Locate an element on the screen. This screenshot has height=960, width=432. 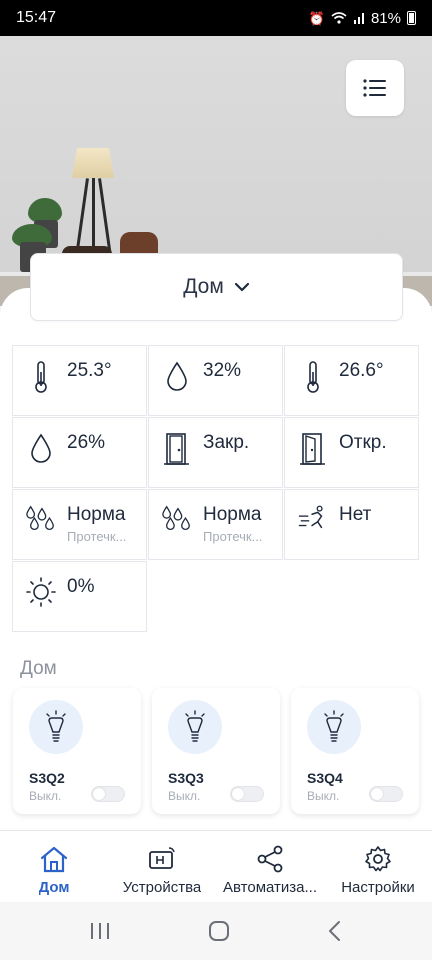
home-selector-dropdown: Дом is located at coordinates (216, 287).